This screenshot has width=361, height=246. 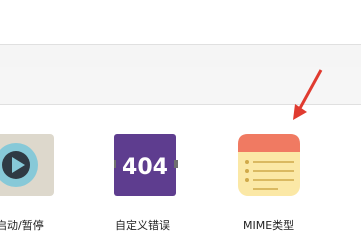 What do you see at coordinates (22, 225) in the screenshot?
I see `start-stop-label: 启动/暂停` at bounding box center [22, 225].